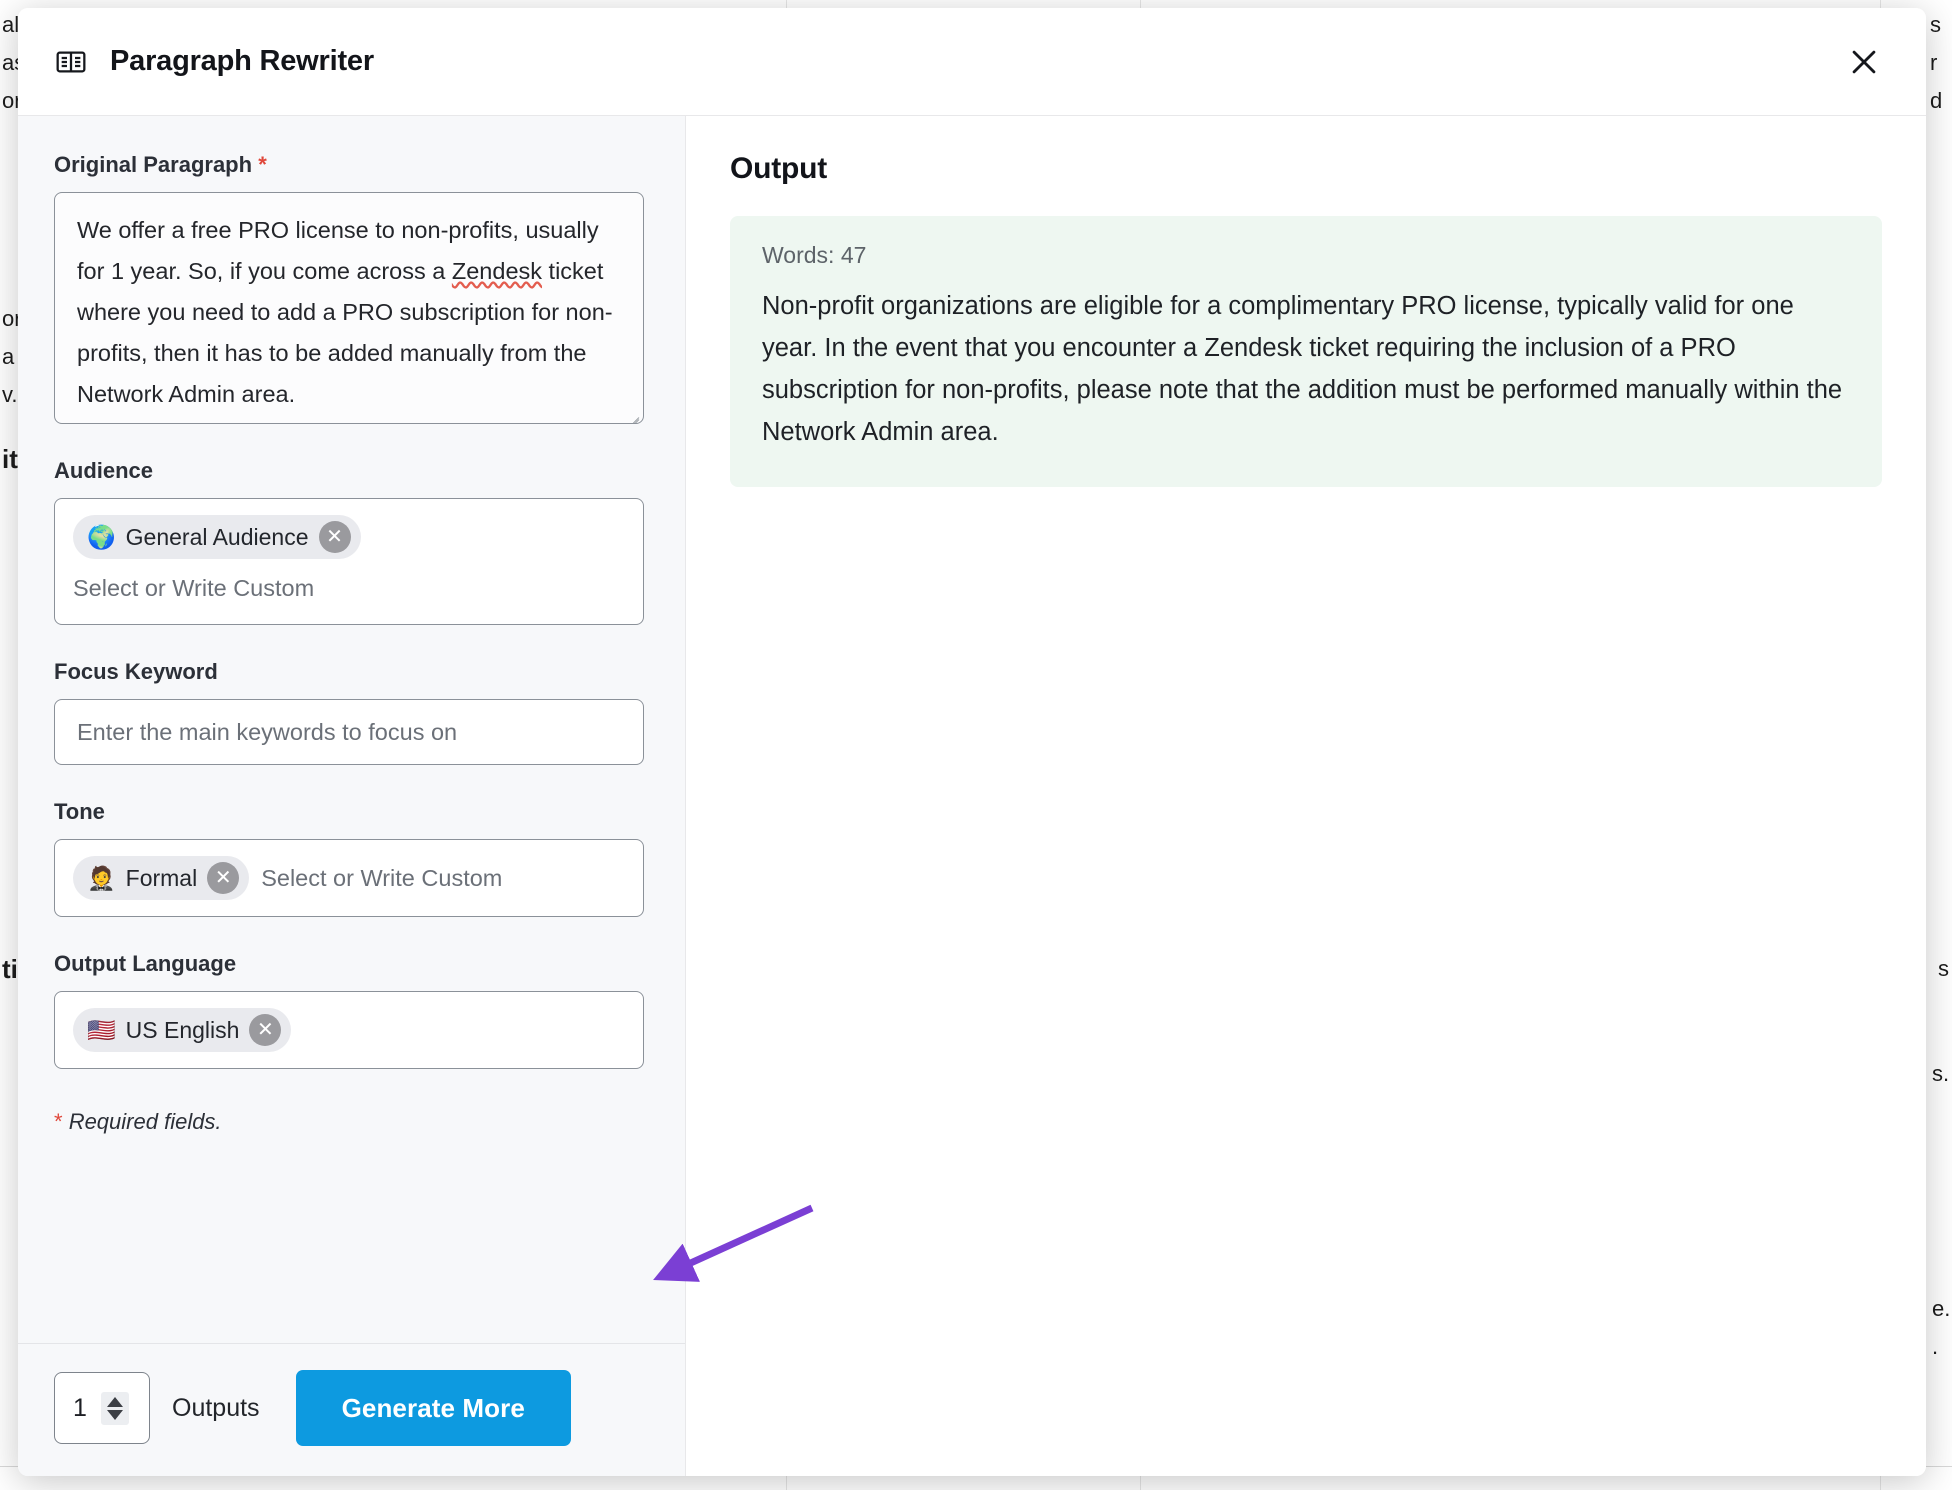 The image size is (1952, 1490). I want to click on bg-text-fragment: s, so click(1943, 968).